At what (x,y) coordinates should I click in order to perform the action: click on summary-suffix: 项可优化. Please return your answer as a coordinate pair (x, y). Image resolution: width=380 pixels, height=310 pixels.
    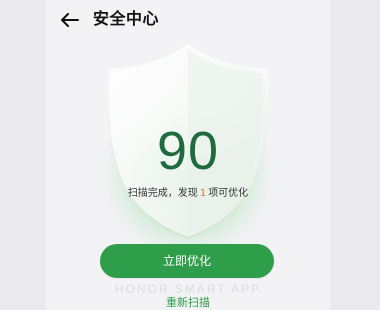
    Looking at the image, I should click on (228, 193).